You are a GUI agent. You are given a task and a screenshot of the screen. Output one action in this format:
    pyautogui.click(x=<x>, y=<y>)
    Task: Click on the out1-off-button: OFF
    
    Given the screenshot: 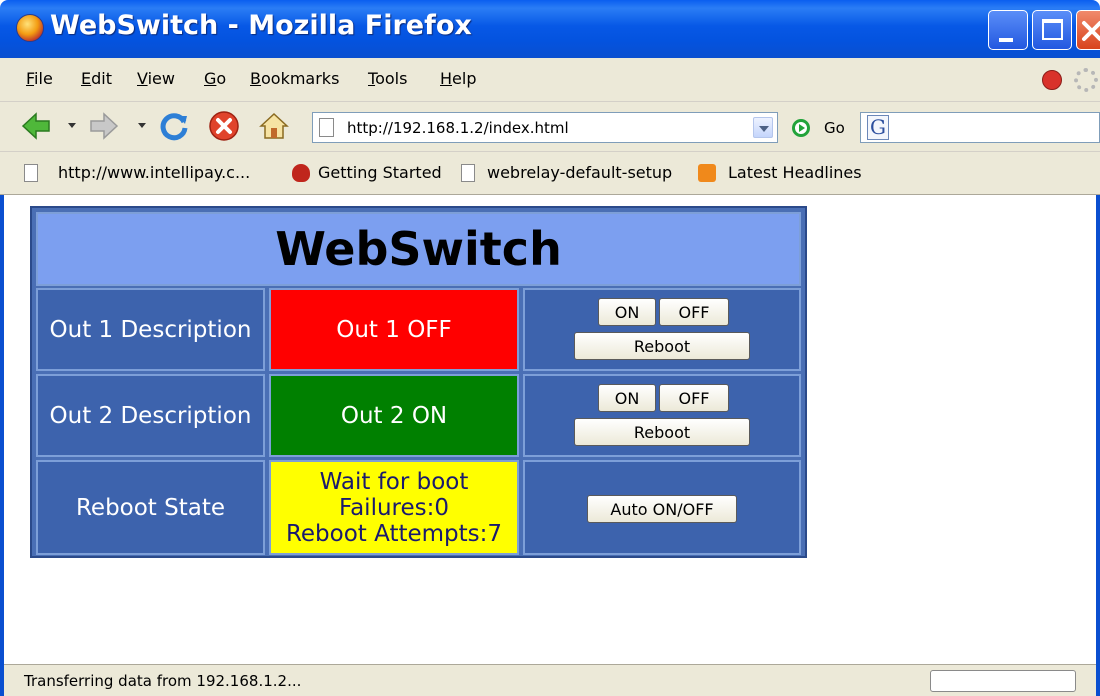 What is the action you would take?
    pyautogui.click(x=694, y=312)
    